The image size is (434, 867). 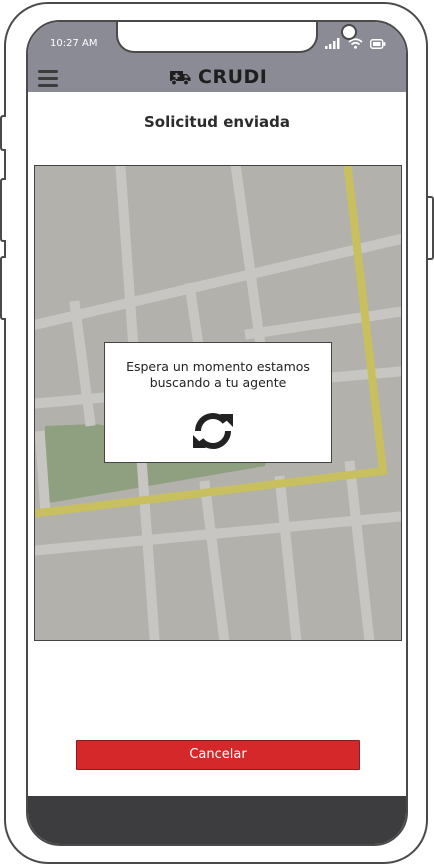 What do you see at coordinates (218, 366) in the screenshot?
I see `dialog-message-line1: Espera un momento estamos` at bounding box center [218, 366].